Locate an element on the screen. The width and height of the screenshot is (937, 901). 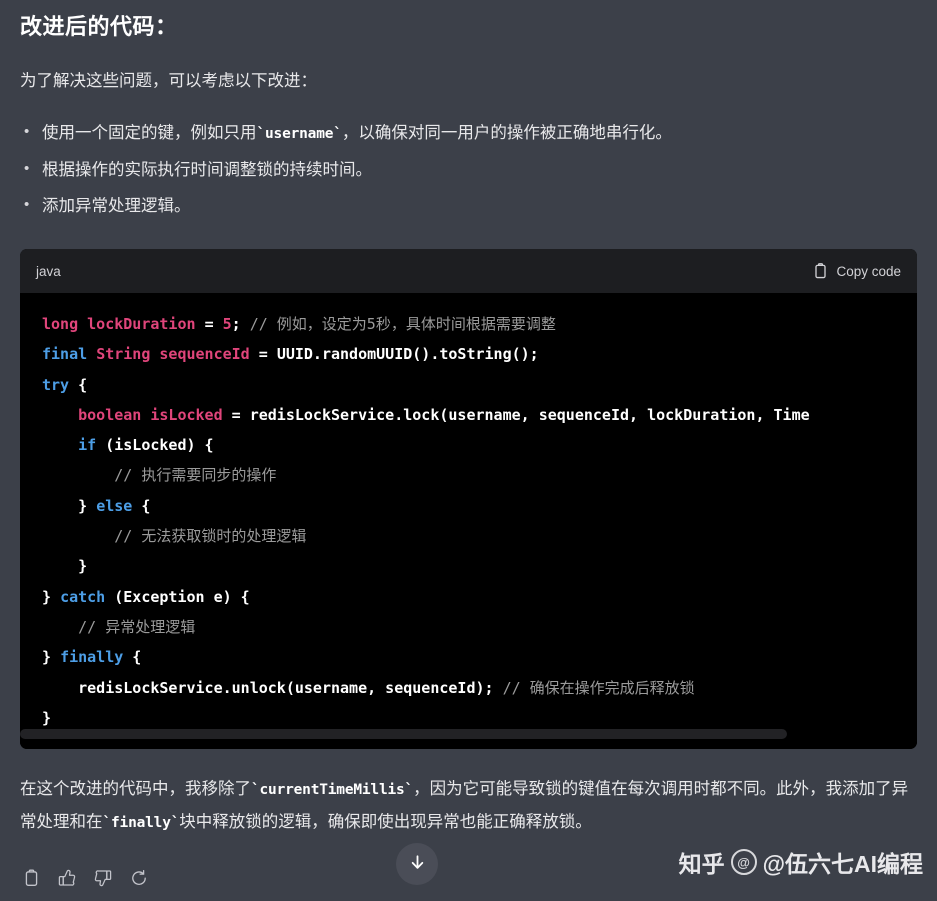
code-token: isLocked is located at coordinates (186, 414).